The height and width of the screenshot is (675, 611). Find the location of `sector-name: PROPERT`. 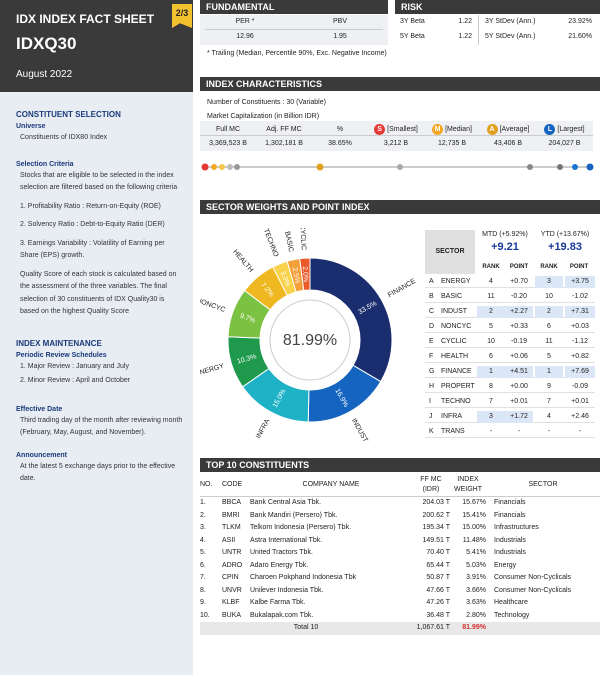

sector-name: PROPERT is located at coordinates (458, 386).